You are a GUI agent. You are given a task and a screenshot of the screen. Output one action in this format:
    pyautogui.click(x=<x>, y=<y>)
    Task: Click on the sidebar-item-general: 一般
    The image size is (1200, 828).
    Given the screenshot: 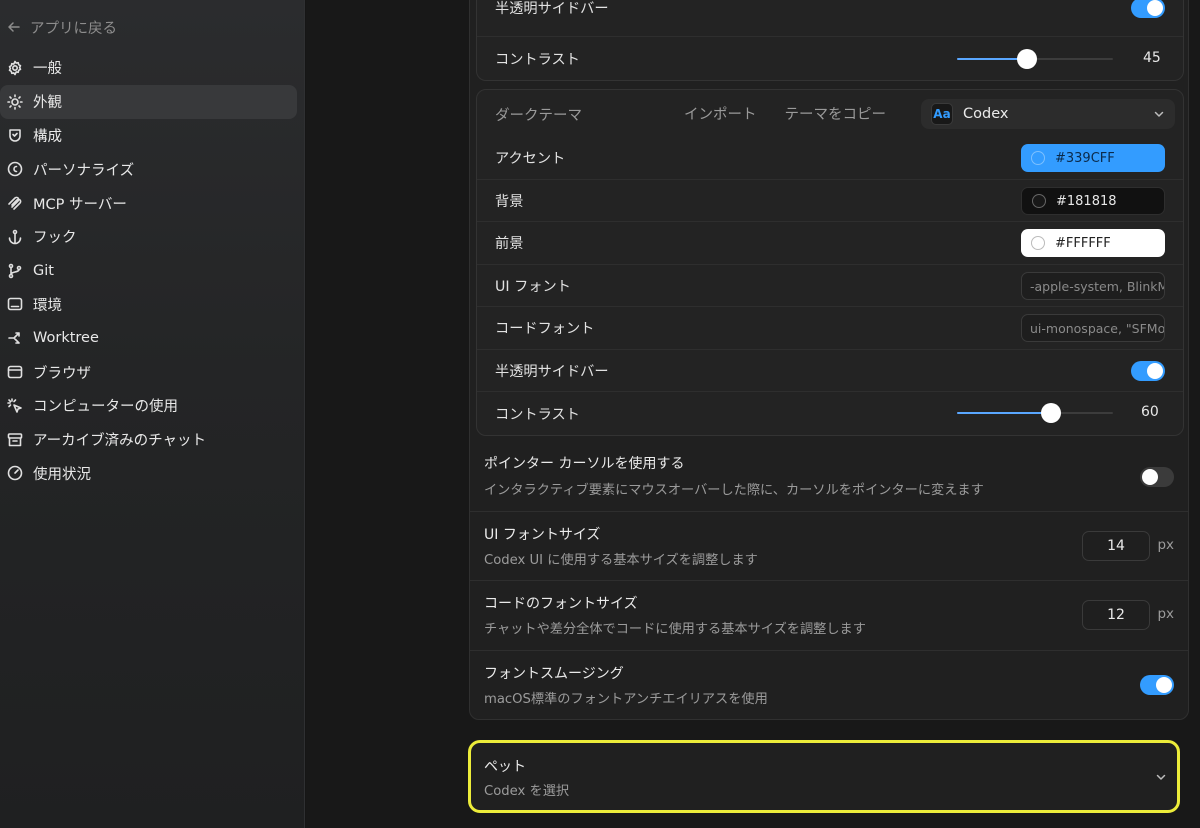 What is the action you would take?
    pyautogui.click(x=148, y=68)
    